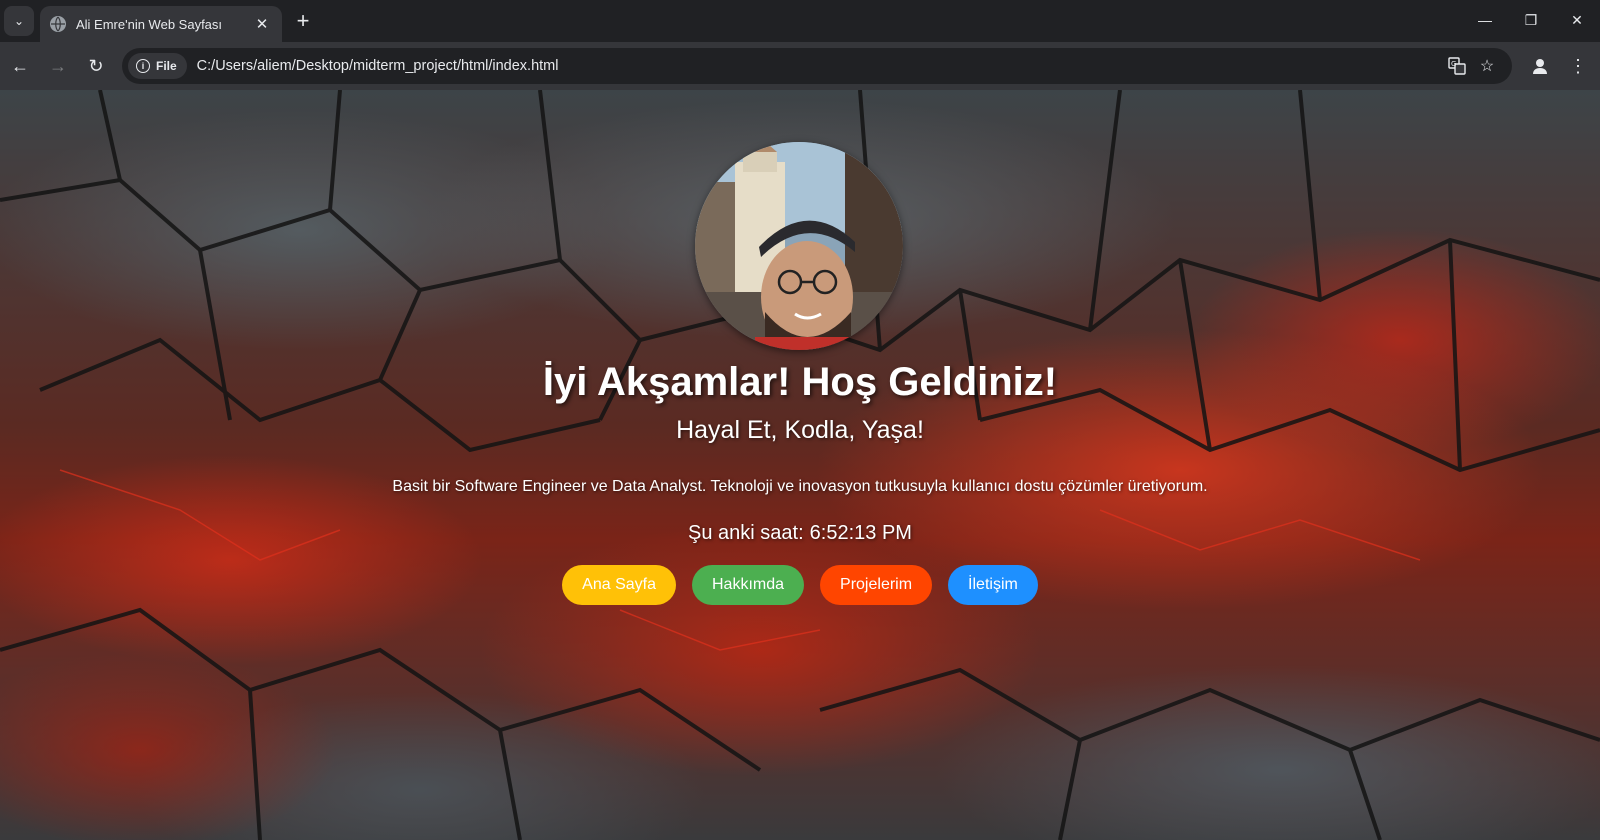 The width and height of the screenshot is (1600, 840). I want to click on close-window-icon: ✕, so click(1577, 20).